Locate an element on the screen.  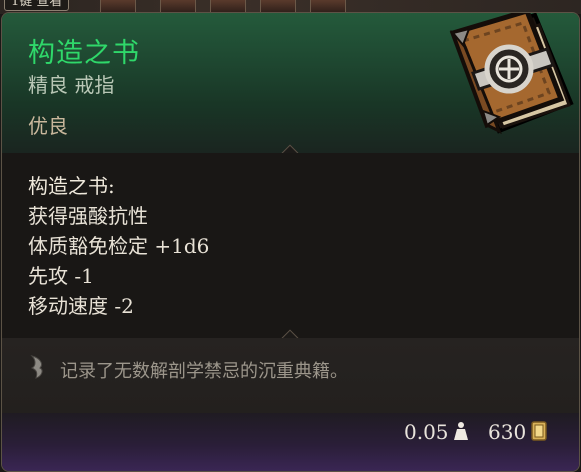
quill-icon is located at coordinates (36, 367).